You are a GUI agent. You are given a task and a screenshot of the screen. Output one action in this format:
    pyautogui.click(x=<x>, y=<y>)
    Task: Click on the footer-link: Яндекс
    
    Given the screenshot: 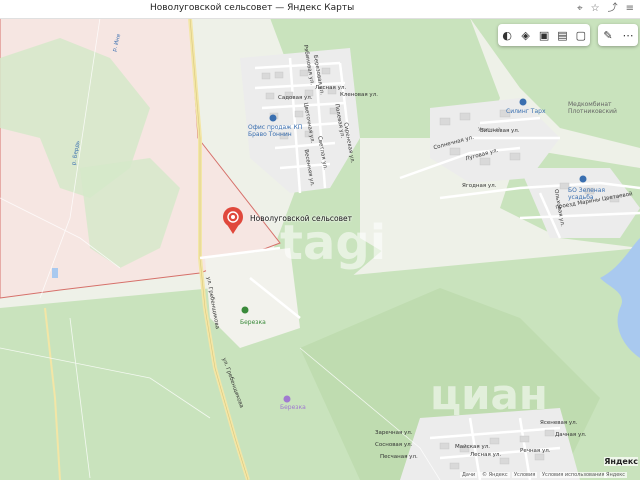 What is the action you would take?
    pyautogui.click(x=616, y=475)
    